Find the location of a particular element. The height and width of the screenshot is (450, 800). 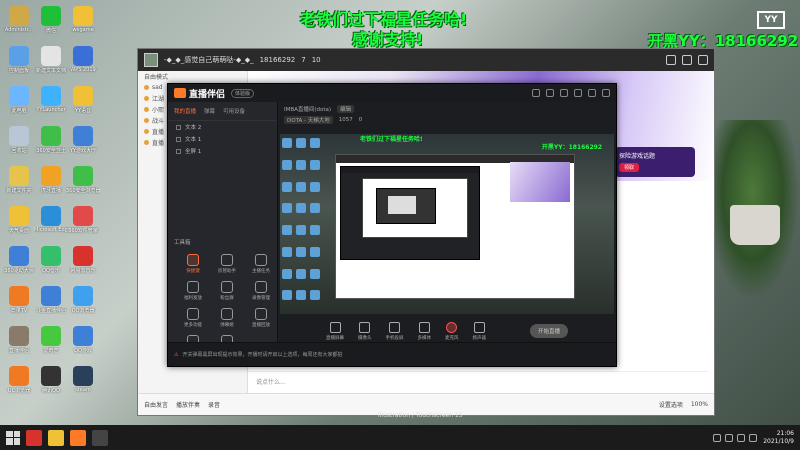

desktop-icon: 360安全浏览器 is located at coordinates (83, 180).